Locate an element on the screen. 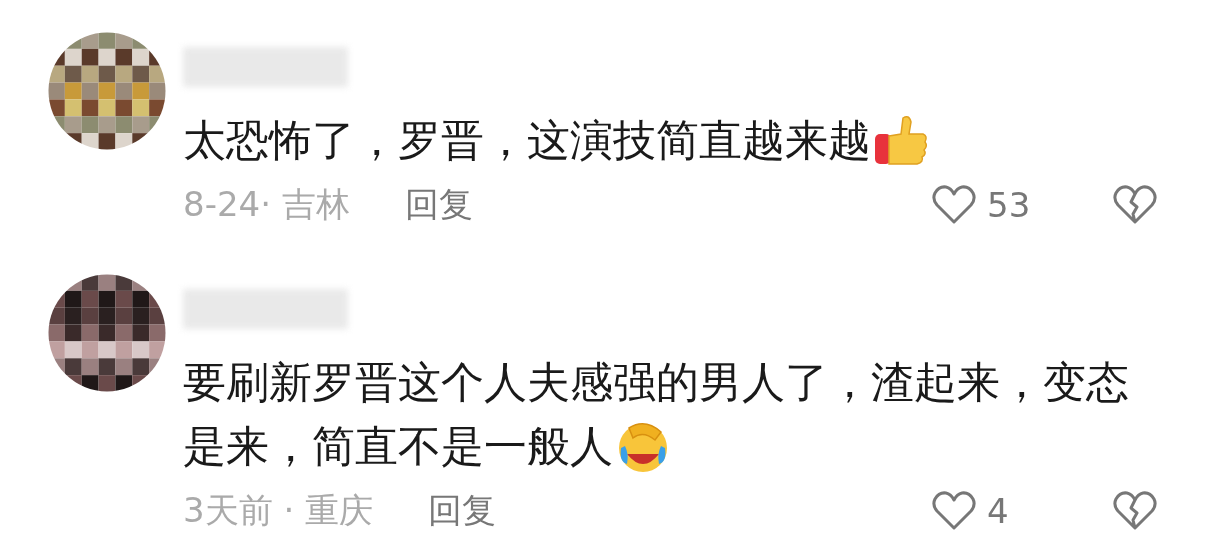  like-count: 53 is located at coordinates (1009, 205).